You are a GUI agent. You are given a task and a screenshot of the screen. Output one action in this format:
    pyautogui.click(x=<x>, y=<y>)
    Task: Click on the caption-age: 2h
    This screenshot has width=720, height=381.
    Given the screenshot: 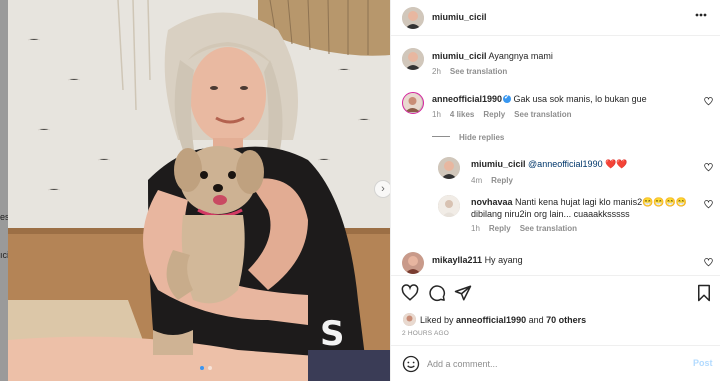 What is the action you would take?
    pyautogui.click(x=436, y=71)
    